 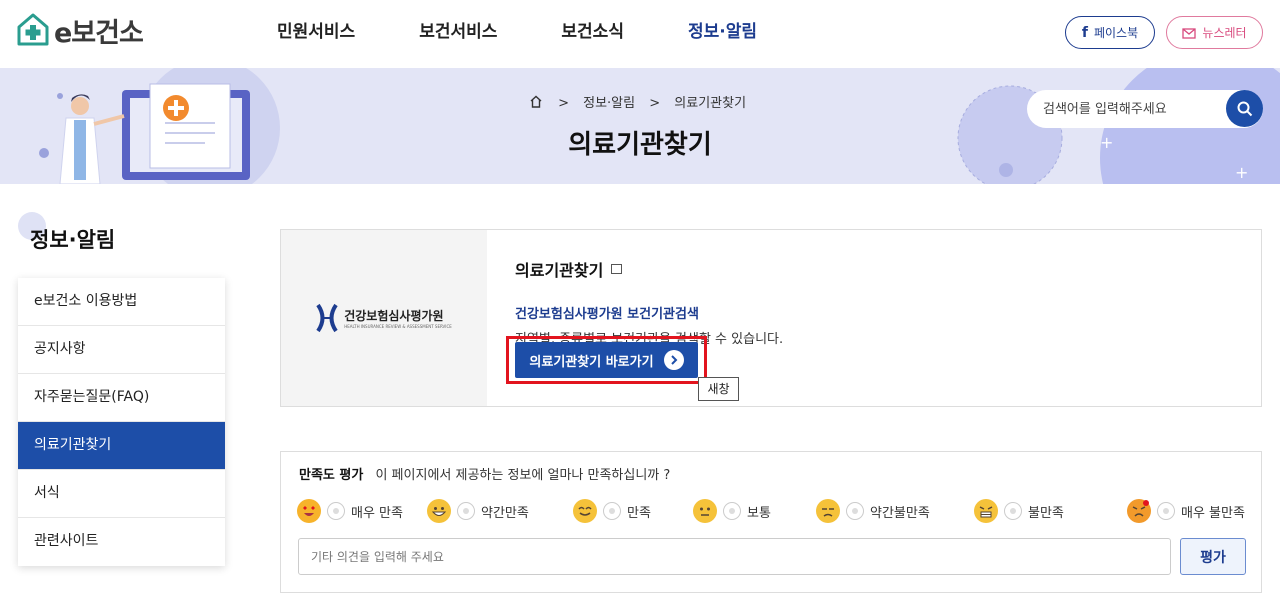 What do you see at coordinates (121, 350) in the screenshot?
I see `sidebar-item-notice: 공지사항` at bounding box center [121, 350].